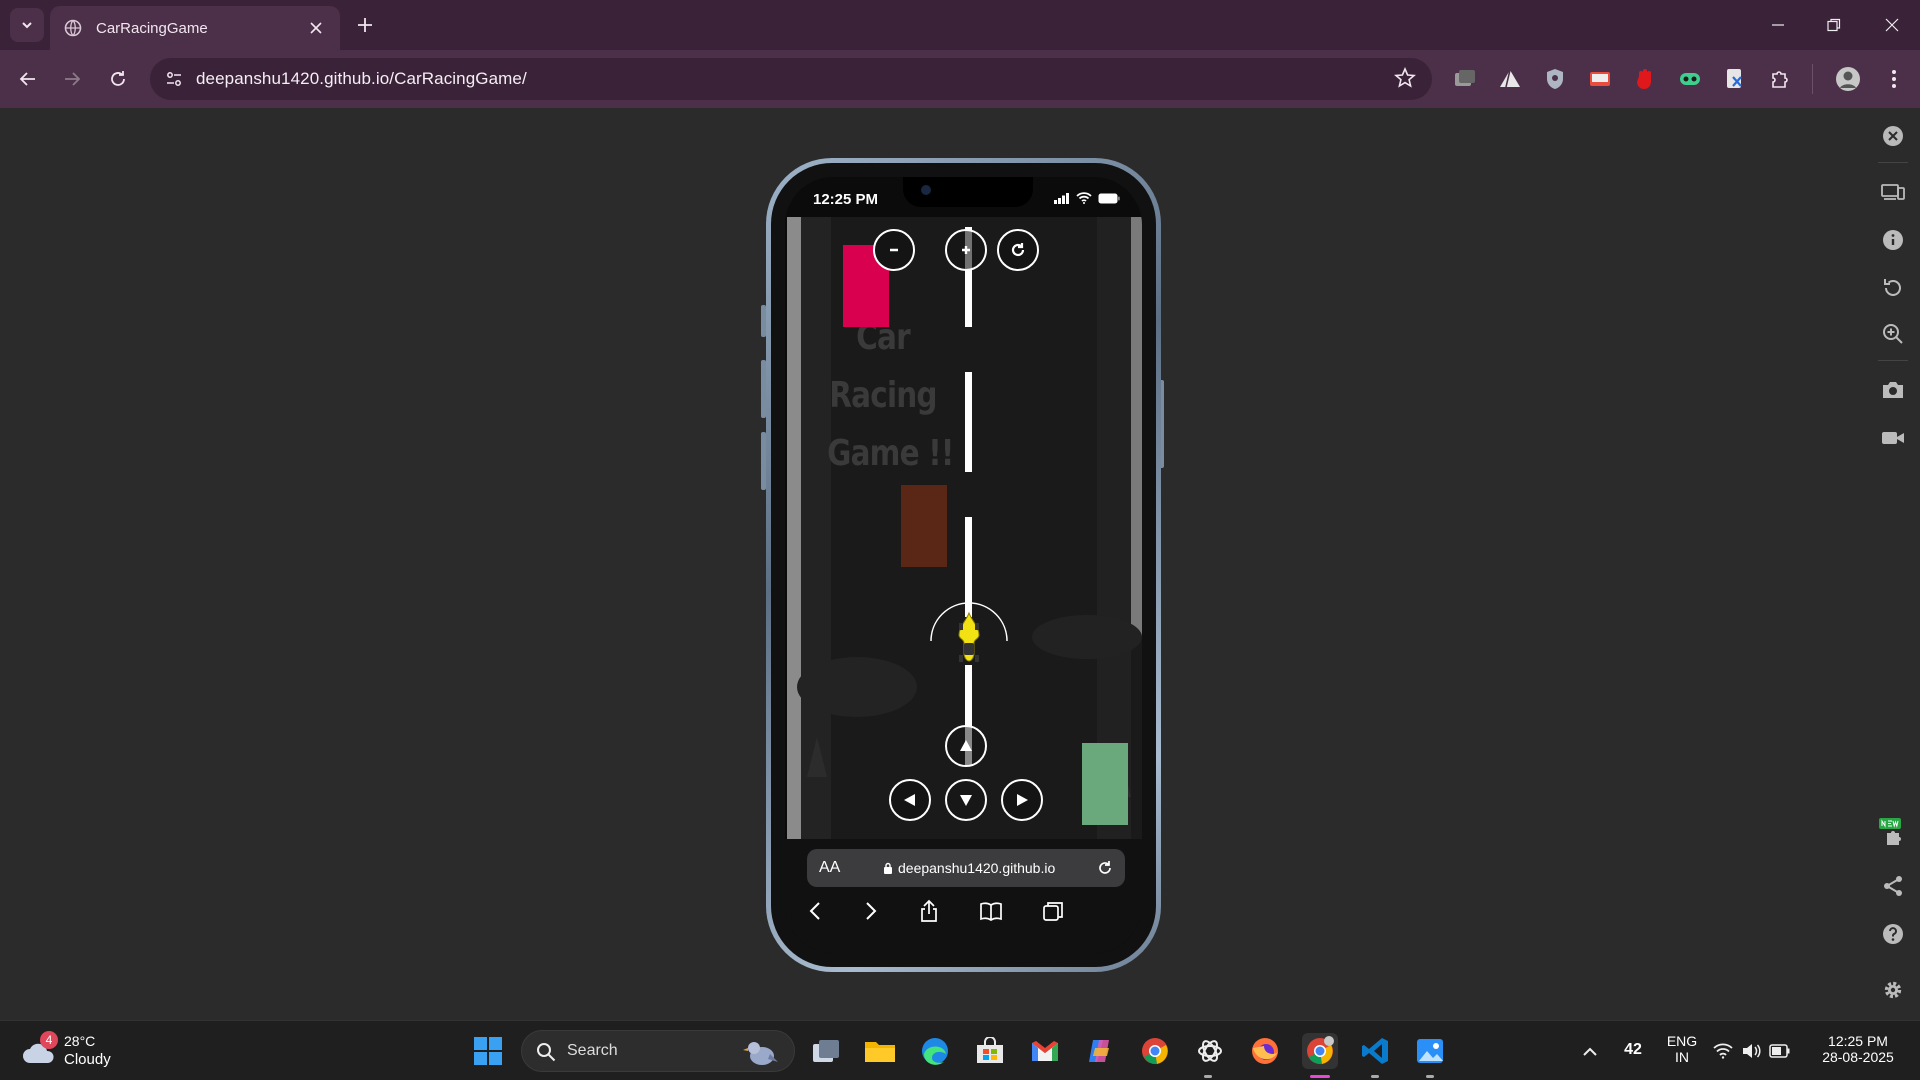 Image resolution: width=1920 pixels, height=1080 pixels. I want to click on chatgpt-app, so click(1210, 1051).